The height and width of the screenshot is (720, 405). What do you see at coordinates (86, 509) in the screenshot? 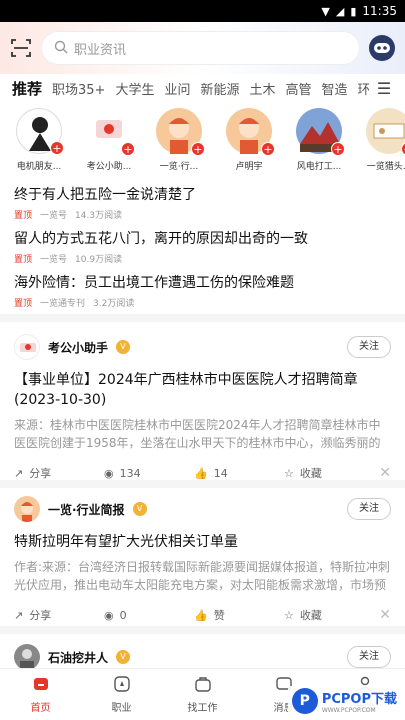
I see `author-name: 一览·行业简报` at bounding box center [86, 509].